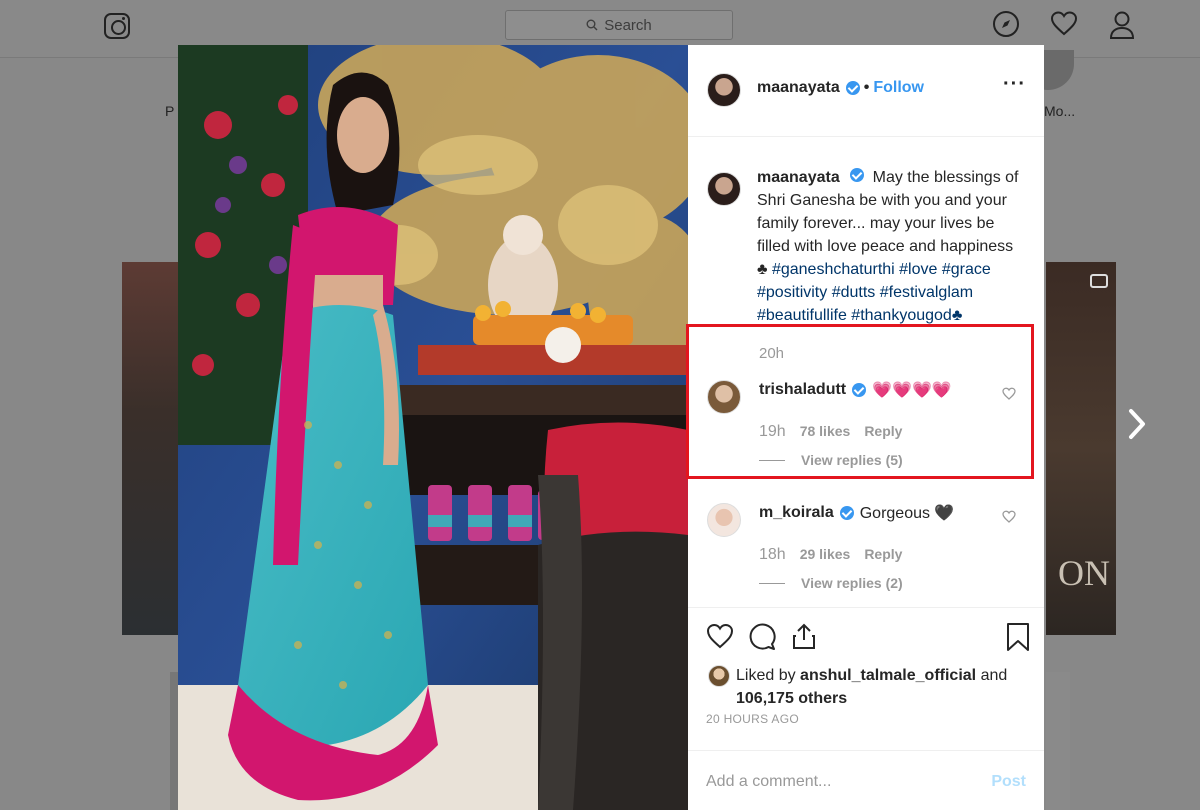  I want to click on grid-tile-left, so click(152, 448).